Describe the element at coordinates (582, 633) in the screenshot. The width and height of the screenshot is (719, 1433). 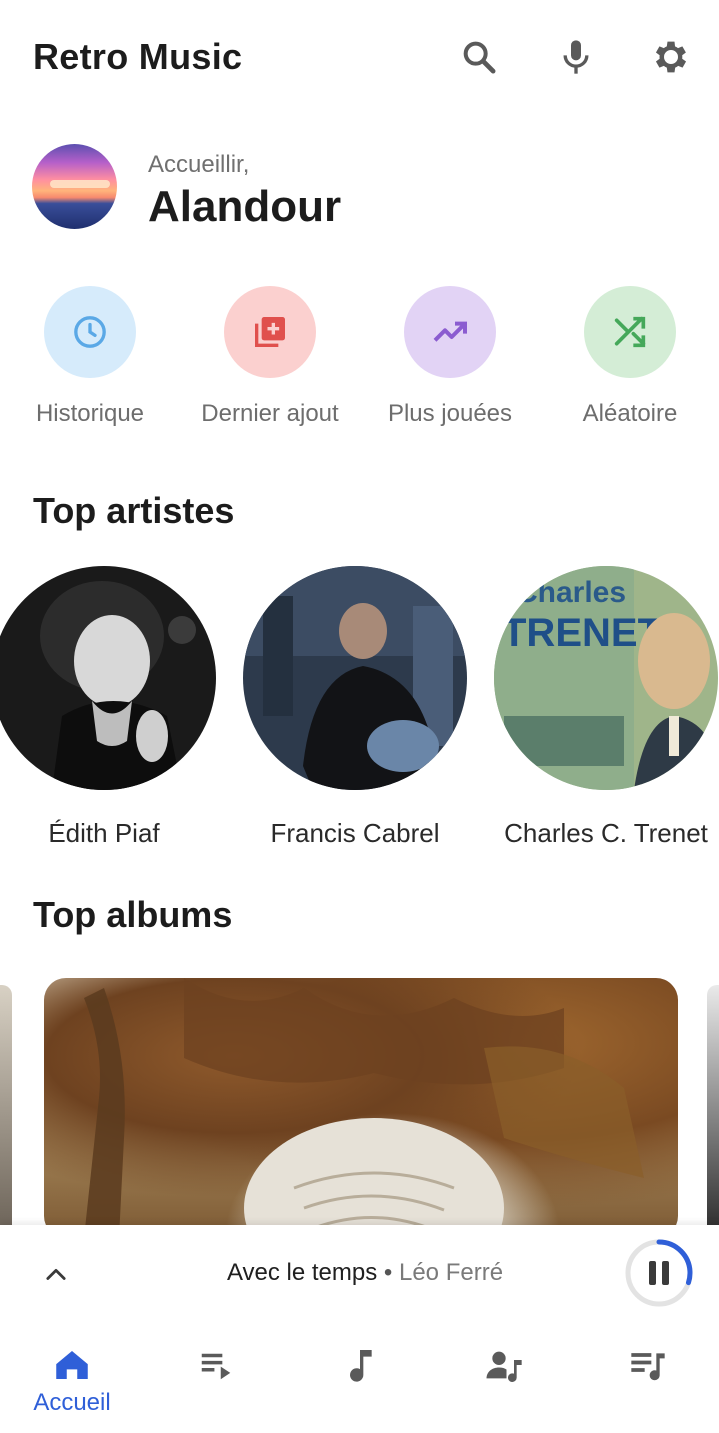
I see `svg-text: TRENET` at that location.